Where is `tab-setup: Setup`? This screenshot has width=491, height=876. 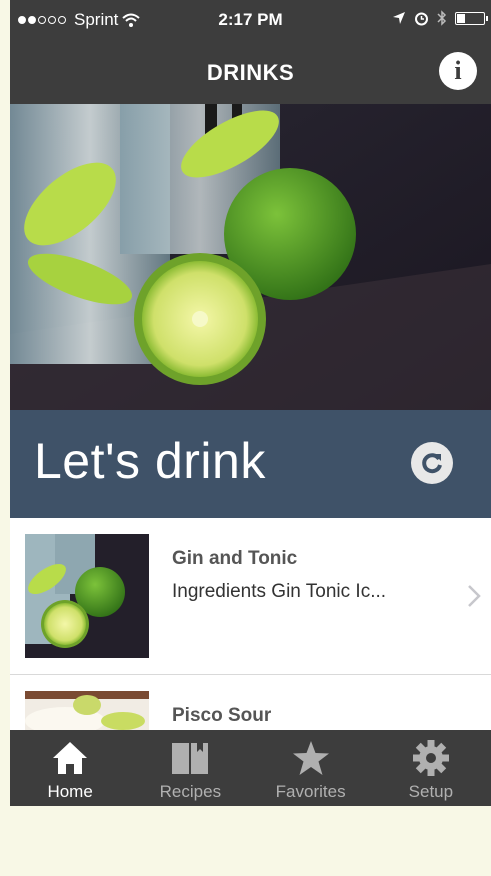 tab-setup: Setup is located at coordinates (431, 768).